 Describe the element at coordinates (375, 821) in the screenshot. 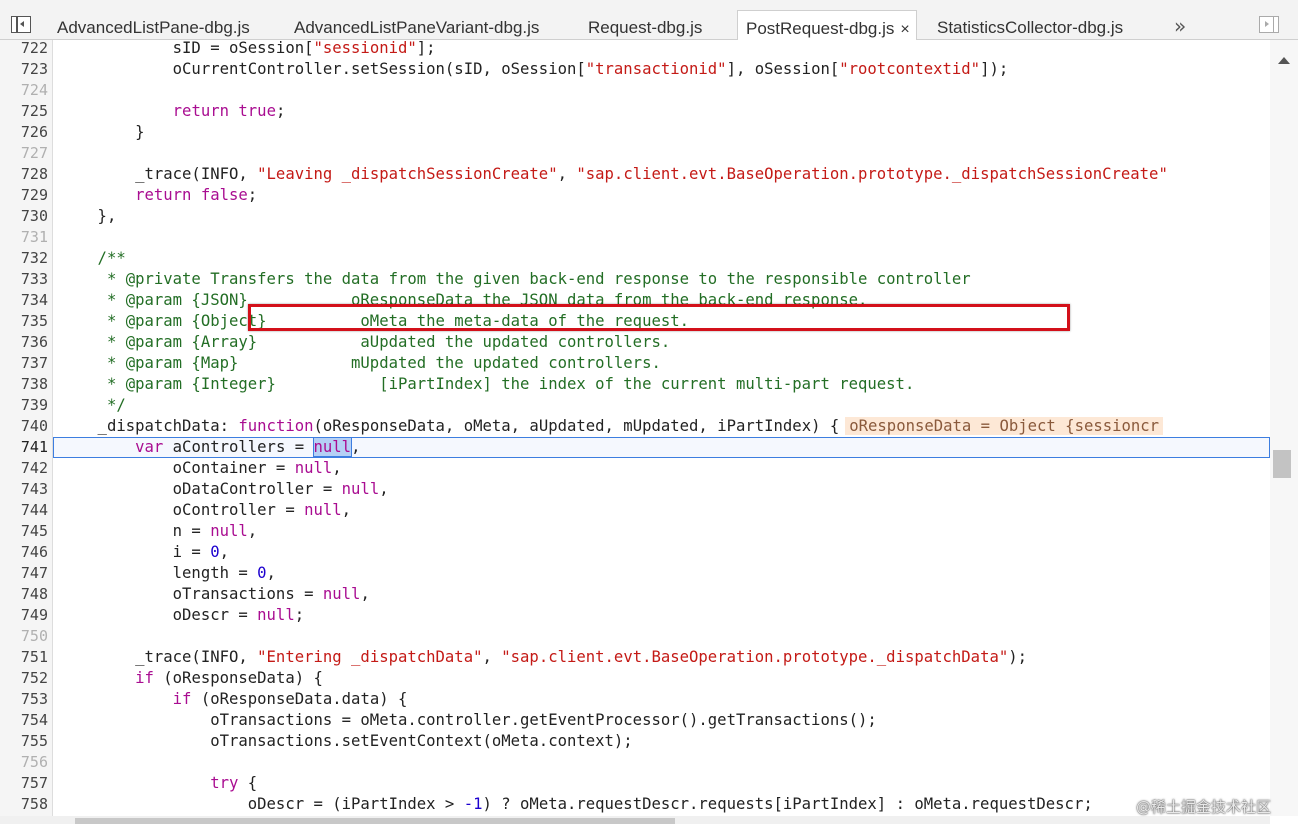

I see `horizontal-scroll-thumb` at that location.